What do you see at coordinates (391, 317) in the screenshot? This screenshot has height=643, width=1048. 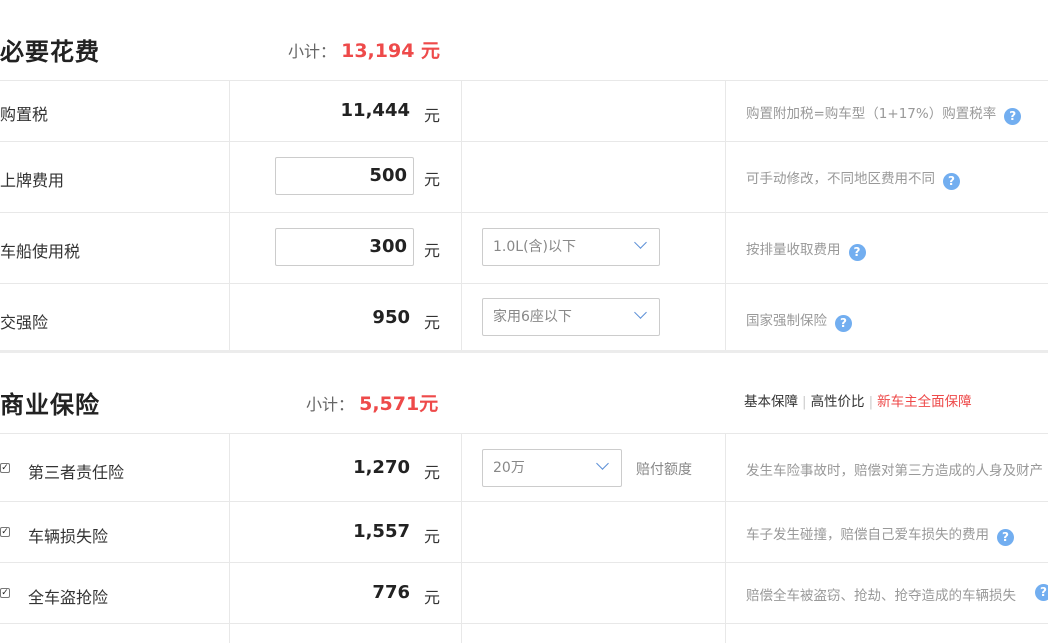 I see `fee-value: 950` at bounding box center [391, 317].